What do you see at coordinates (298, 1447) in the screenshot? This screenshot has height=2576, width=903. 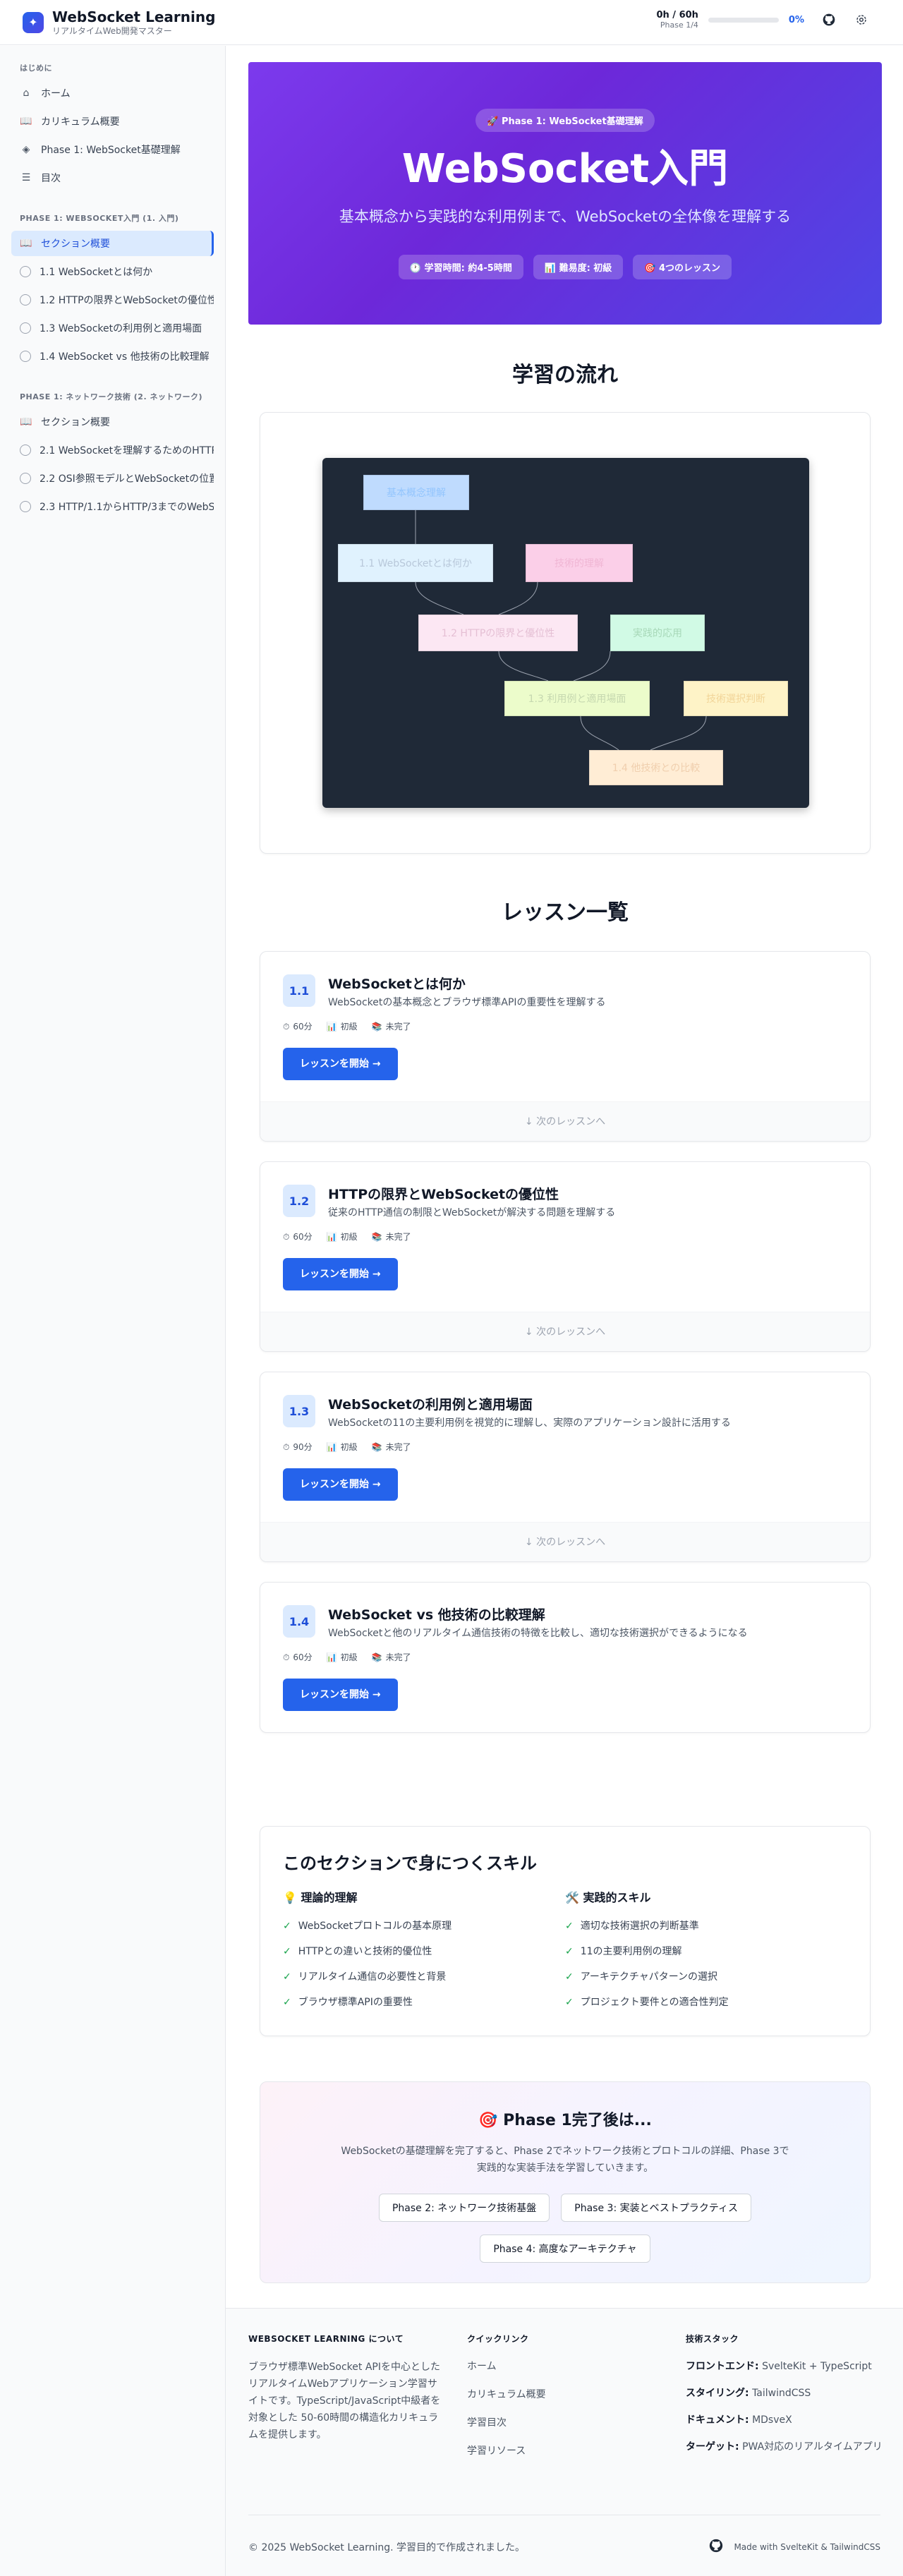 I see `lesson-duration: ⏱ 90分` at bounding box center [298, 1447].